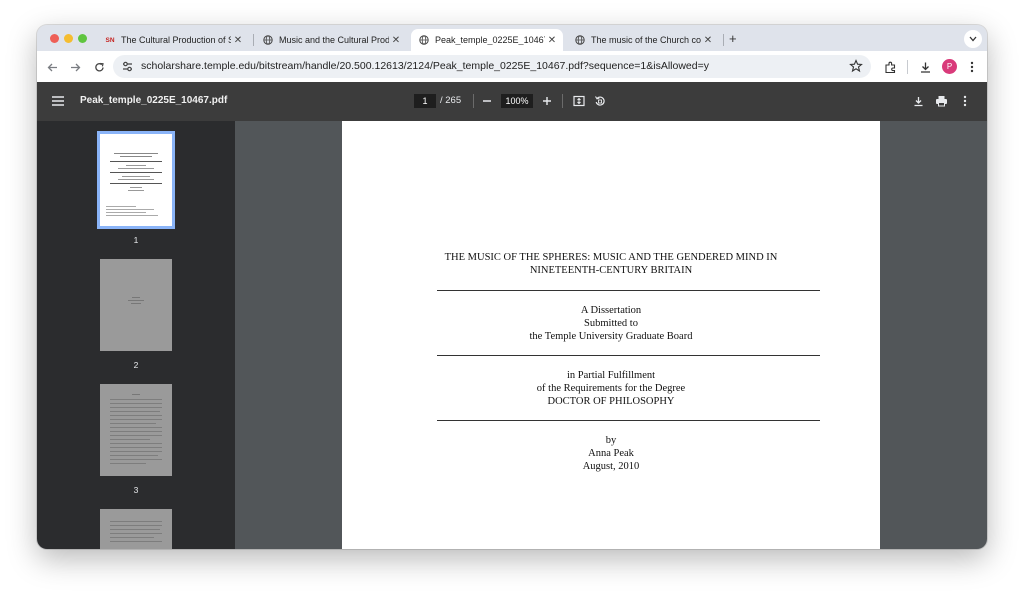 This screenshot has height=598, width=1024. I want to click on zoom-out-icon, so click(487, 101).